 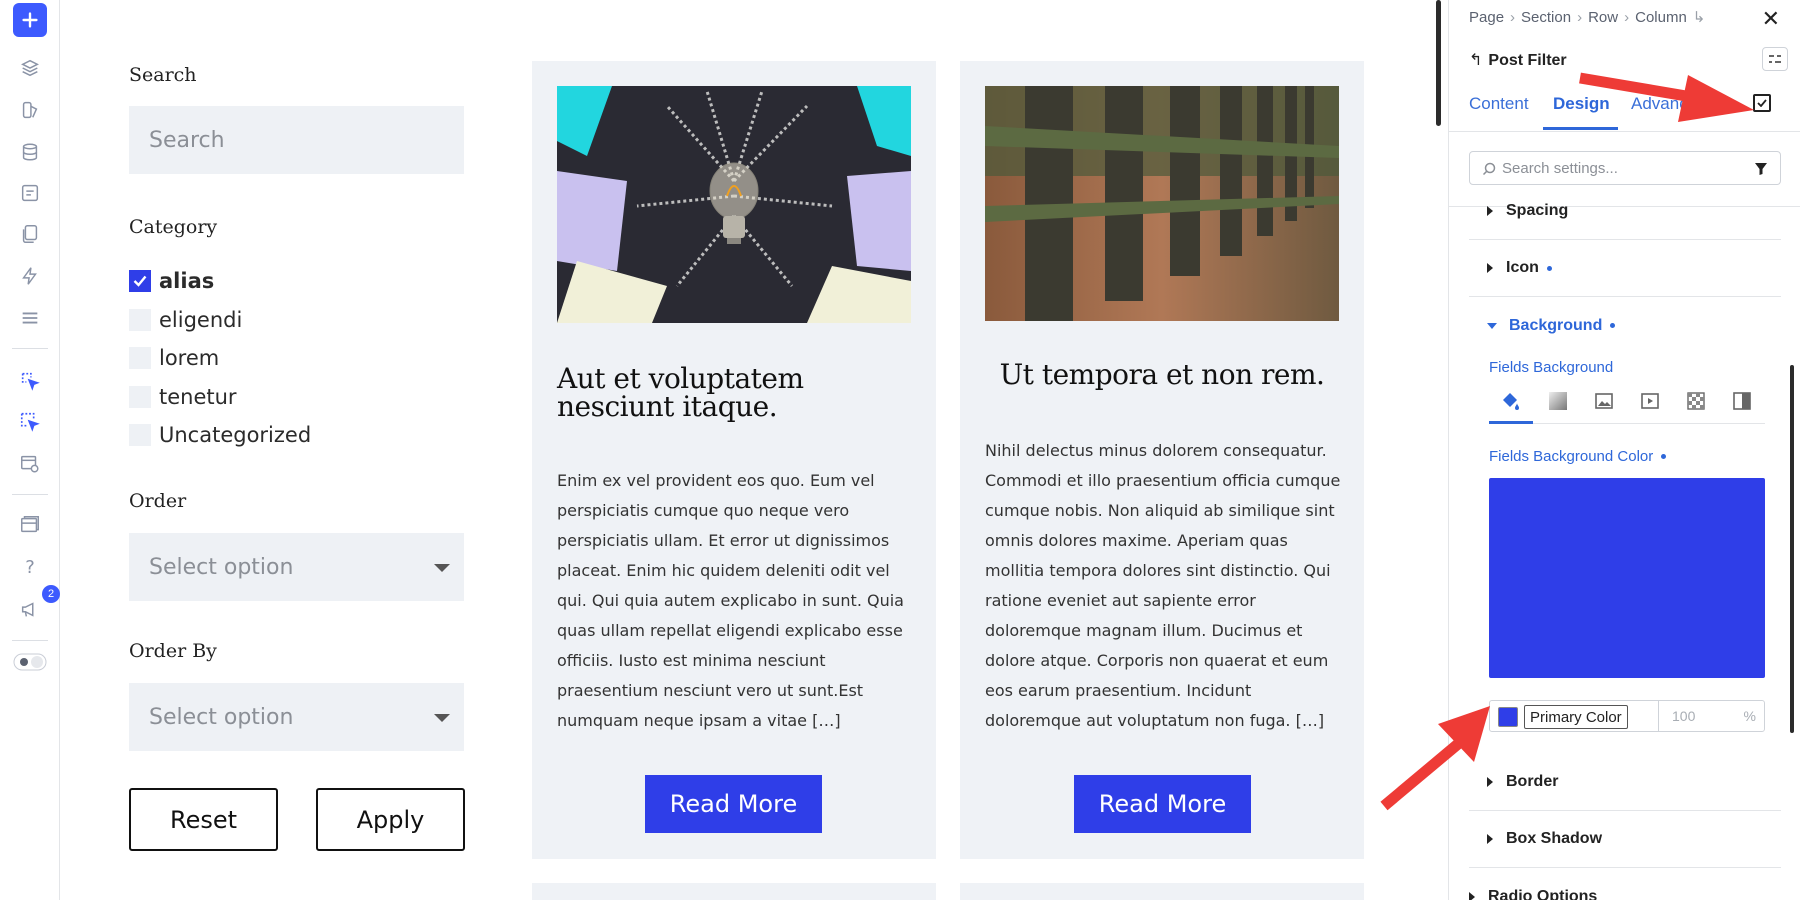 What do you see at coordinates (30, 525) in the screenshot?
I see `templates-icon` at bounding box center [30, 525].